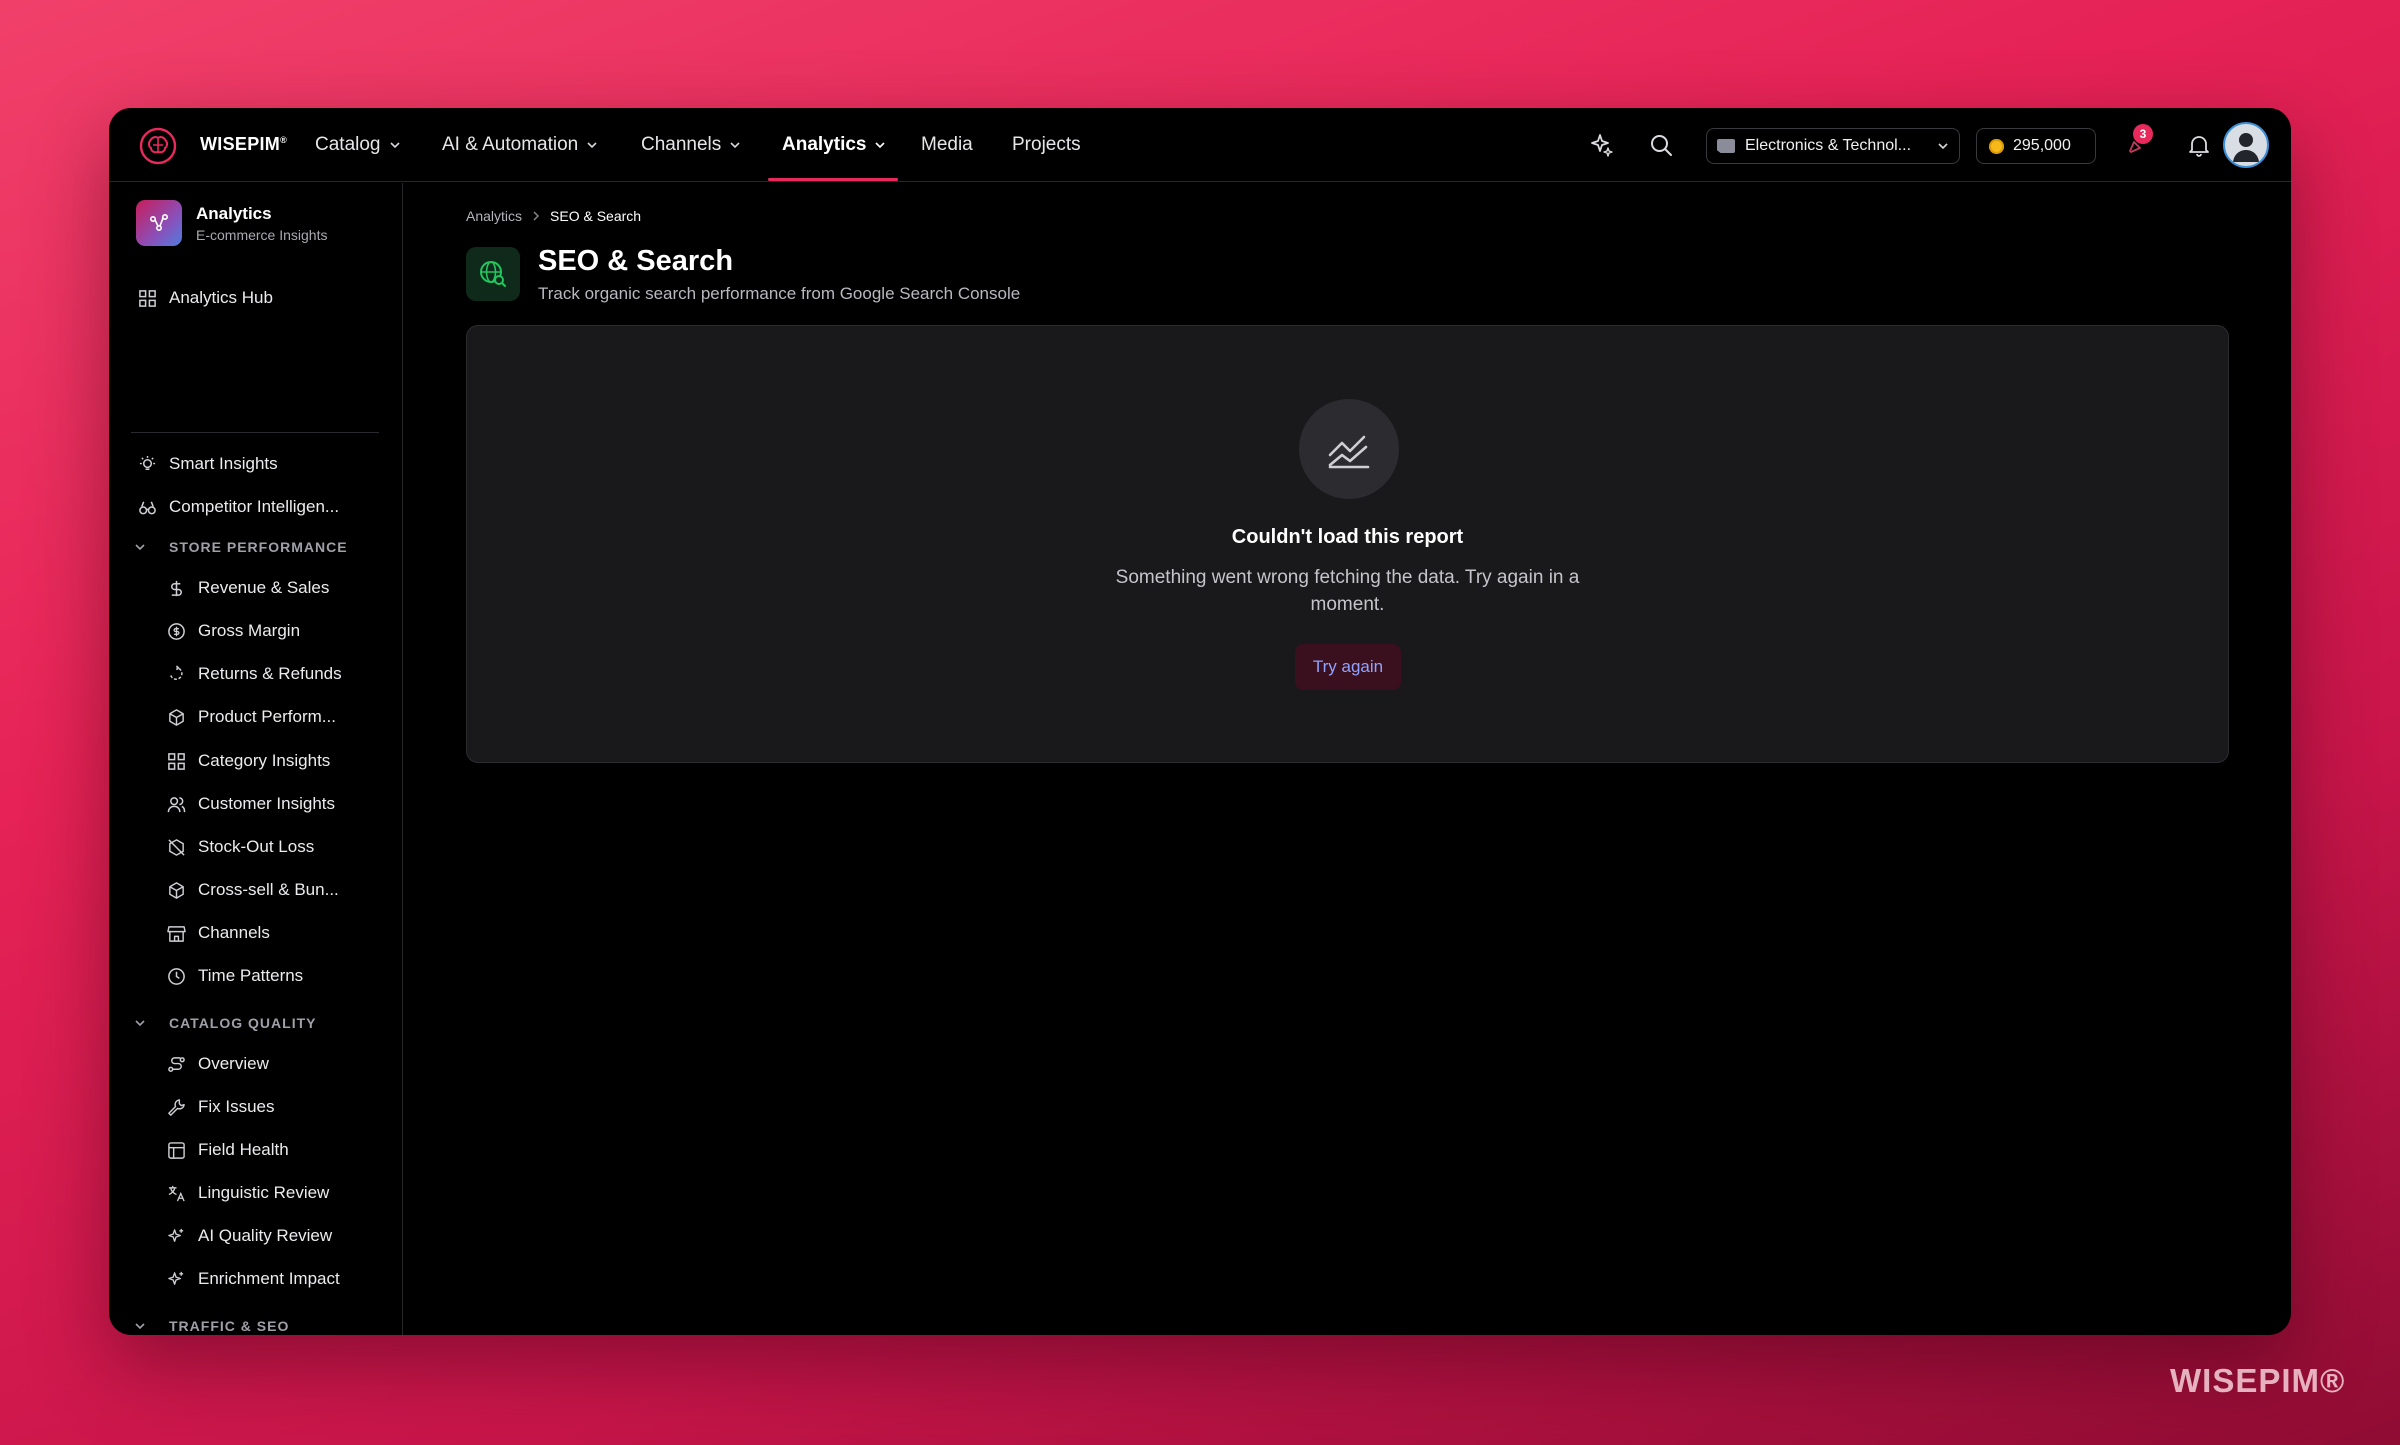  Describe the element at coordinates (494, 216) in the screenshot. I see `breadcrumb-analytics: Analytics` at that location.